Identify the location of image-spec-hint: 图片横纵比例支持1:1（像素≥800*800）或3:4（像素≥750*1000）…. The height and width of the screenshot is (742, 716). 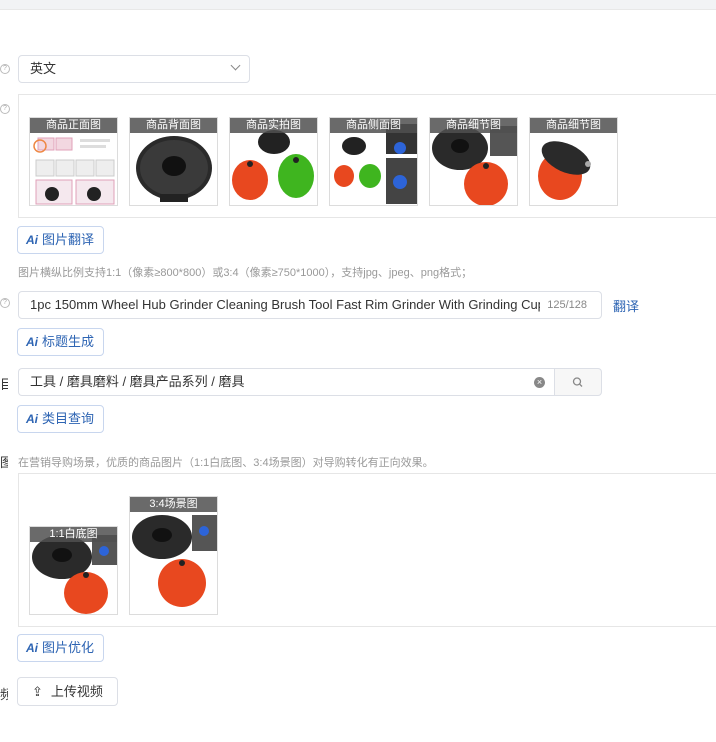
(245, 273).